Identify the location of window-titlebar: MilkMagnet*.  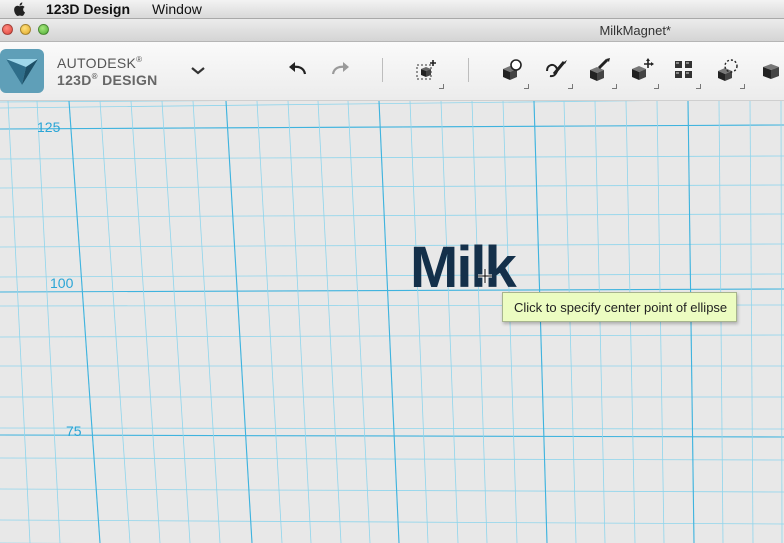
(392, 30).